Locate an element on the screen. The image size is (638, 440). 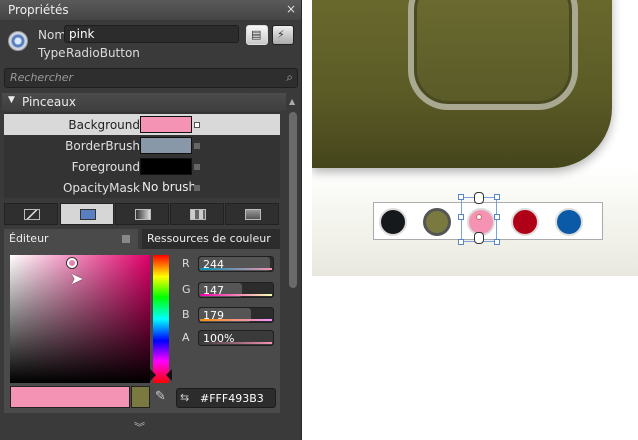
tab-editor-label: Éditeur is located at coordinates (29, 238).